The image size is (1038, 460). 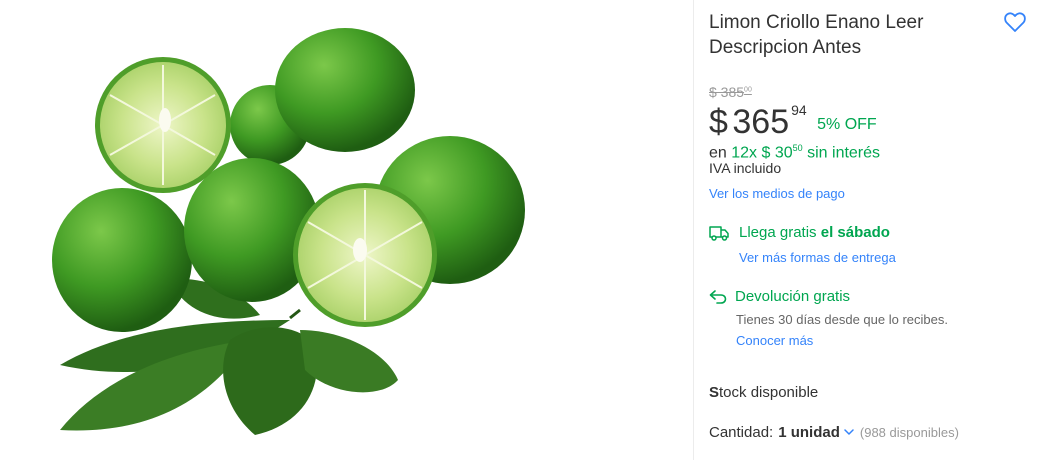 I want to click on more-shipping-options-link: Ver más formas de entrega, so click(x=817, y=257).